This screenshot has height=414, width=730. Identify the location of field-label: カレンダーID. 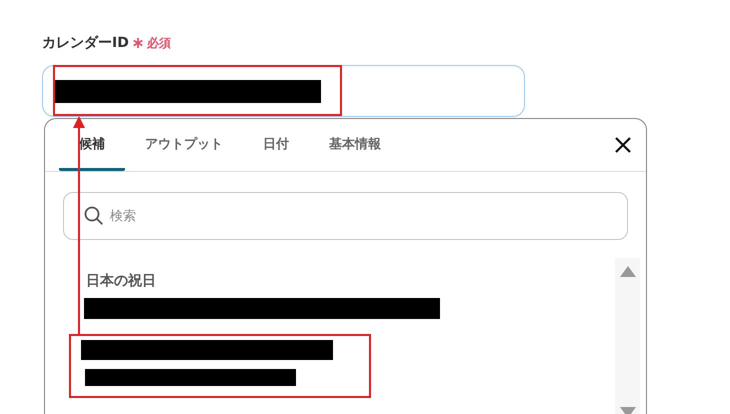
(85, 43).